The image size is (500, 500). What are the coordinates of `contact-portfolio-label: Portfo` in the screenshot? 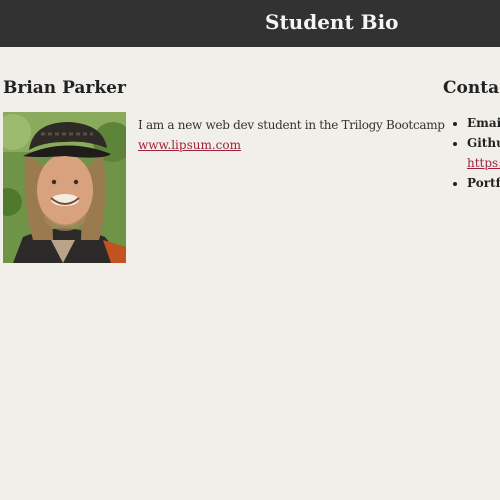 It's located at (483, 183).